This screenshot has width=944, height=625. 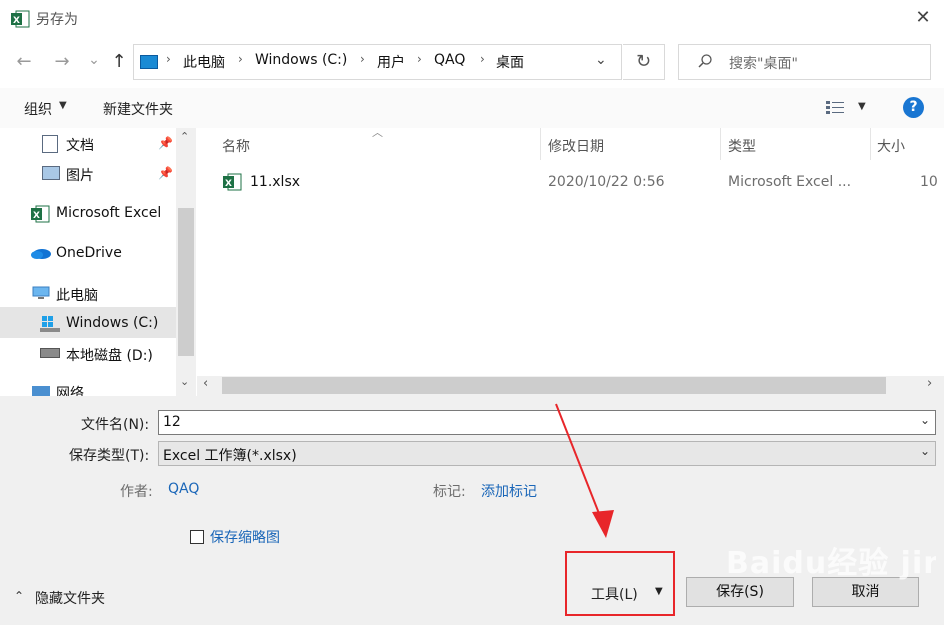 I want to click on sidebar-item-network: 网络, so click(x=70, y=391).